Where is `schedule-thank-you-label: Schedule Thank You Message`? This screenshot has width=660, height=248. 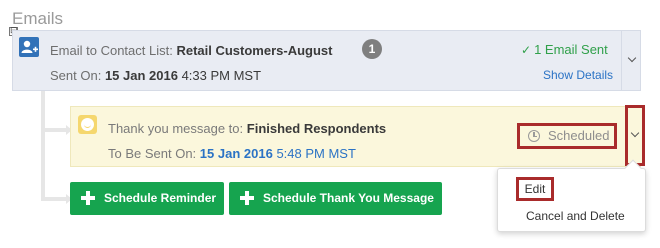 schedule-thank-you-label: Schedule Thank You Message is located at coordinates (348, 198).